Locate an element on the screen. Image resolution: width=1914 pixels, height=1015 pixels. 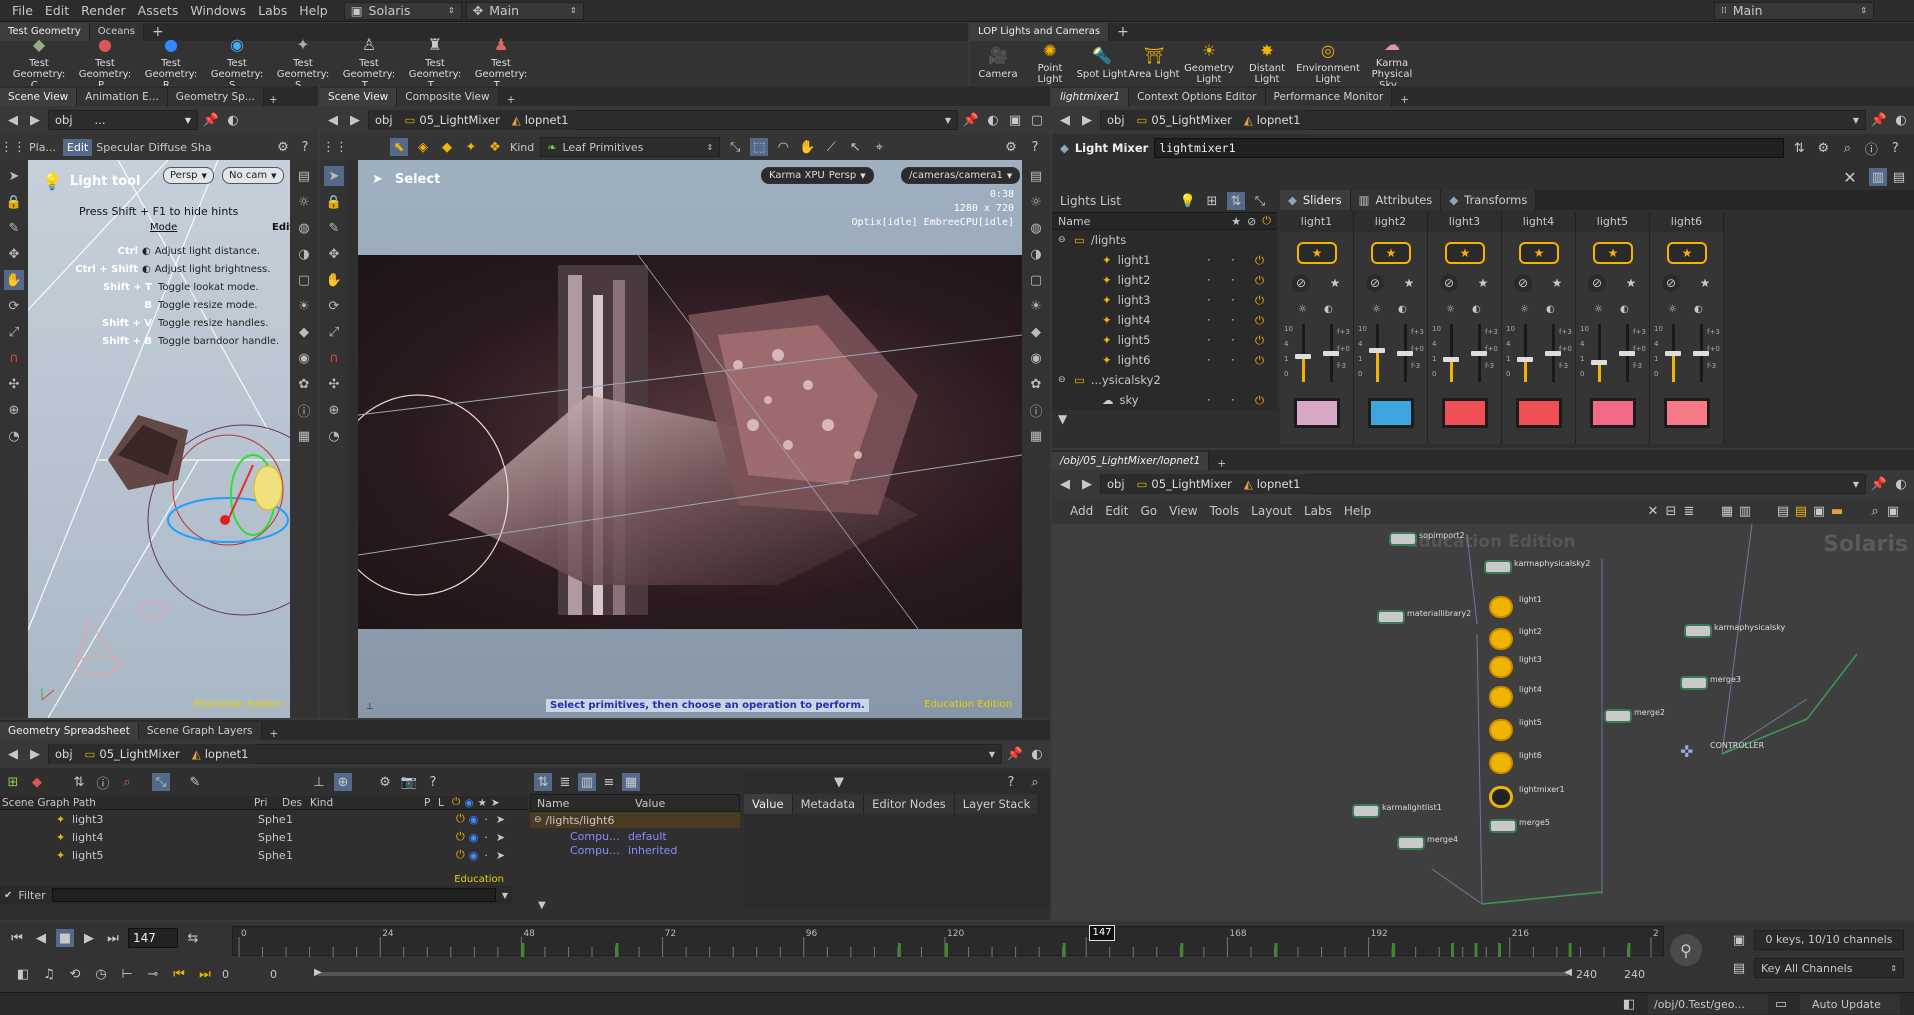
frame-field: 147 is located at coordinates (153, 938).